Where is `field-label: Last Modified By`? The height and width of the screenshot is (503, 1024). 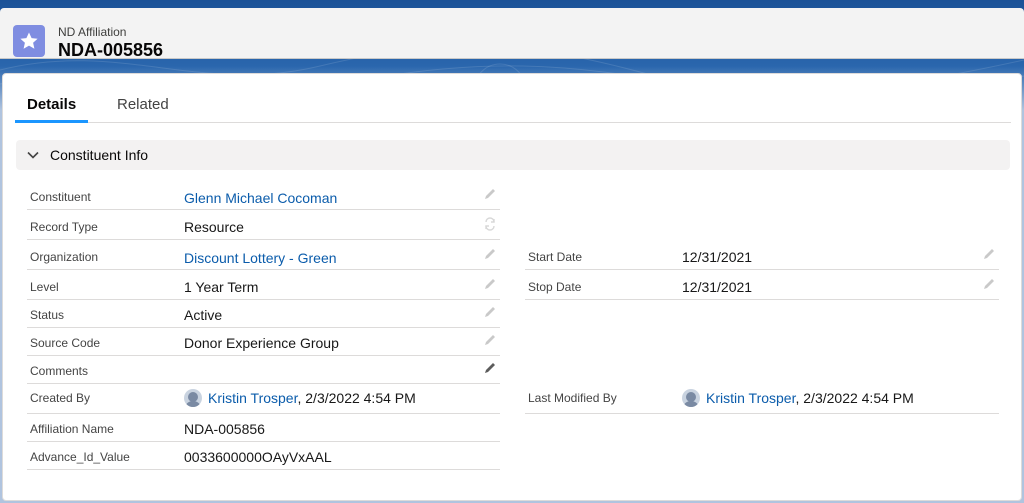
field-label: Last Modified By is located at coordinates (572, 398).